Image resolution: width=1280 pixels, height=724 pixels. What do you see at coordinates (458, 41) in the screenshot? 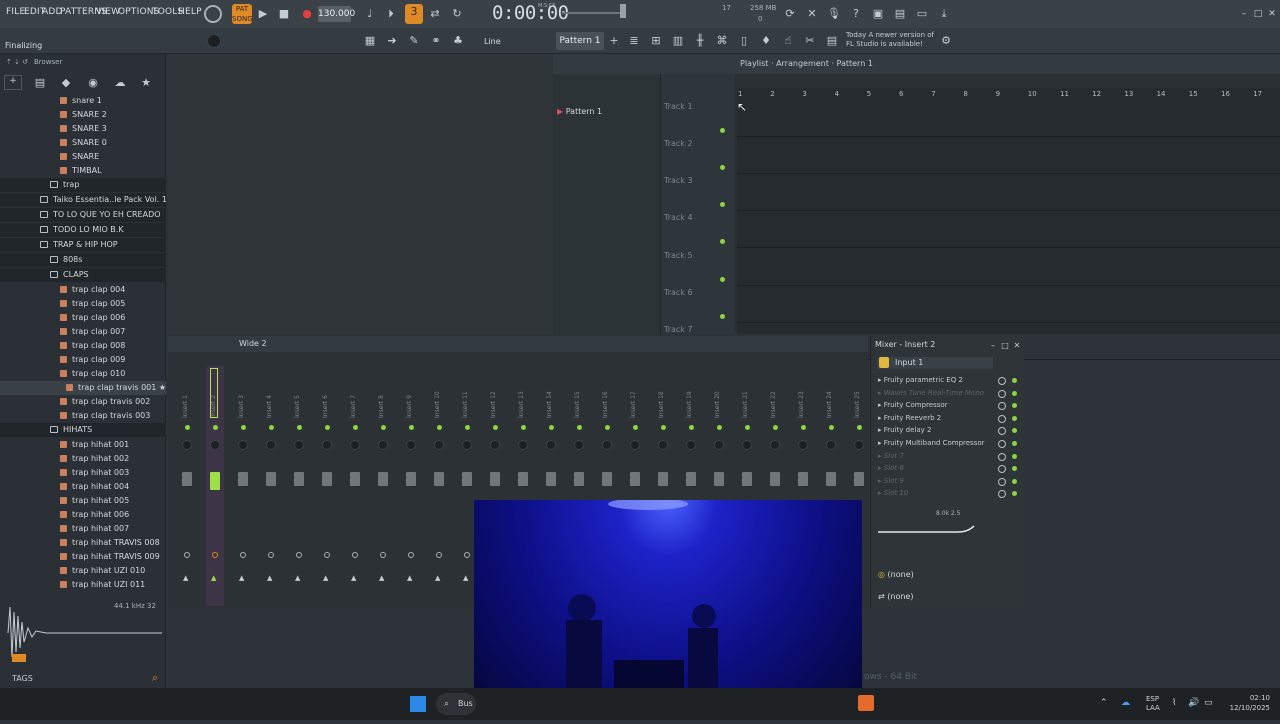
I see `stamp-icon: ♣` at bounding box center [458, 41].